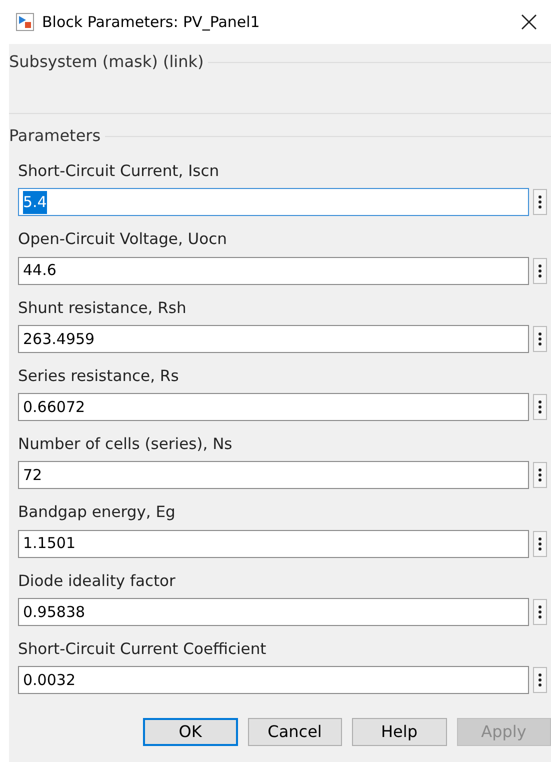 The height and width of the screenshot is (762, 551). What do you see at coordinates (107, 62) in the screenshot?
I see `group-title: Subsystem (mask) (link)` at bounding box center [107, 62].